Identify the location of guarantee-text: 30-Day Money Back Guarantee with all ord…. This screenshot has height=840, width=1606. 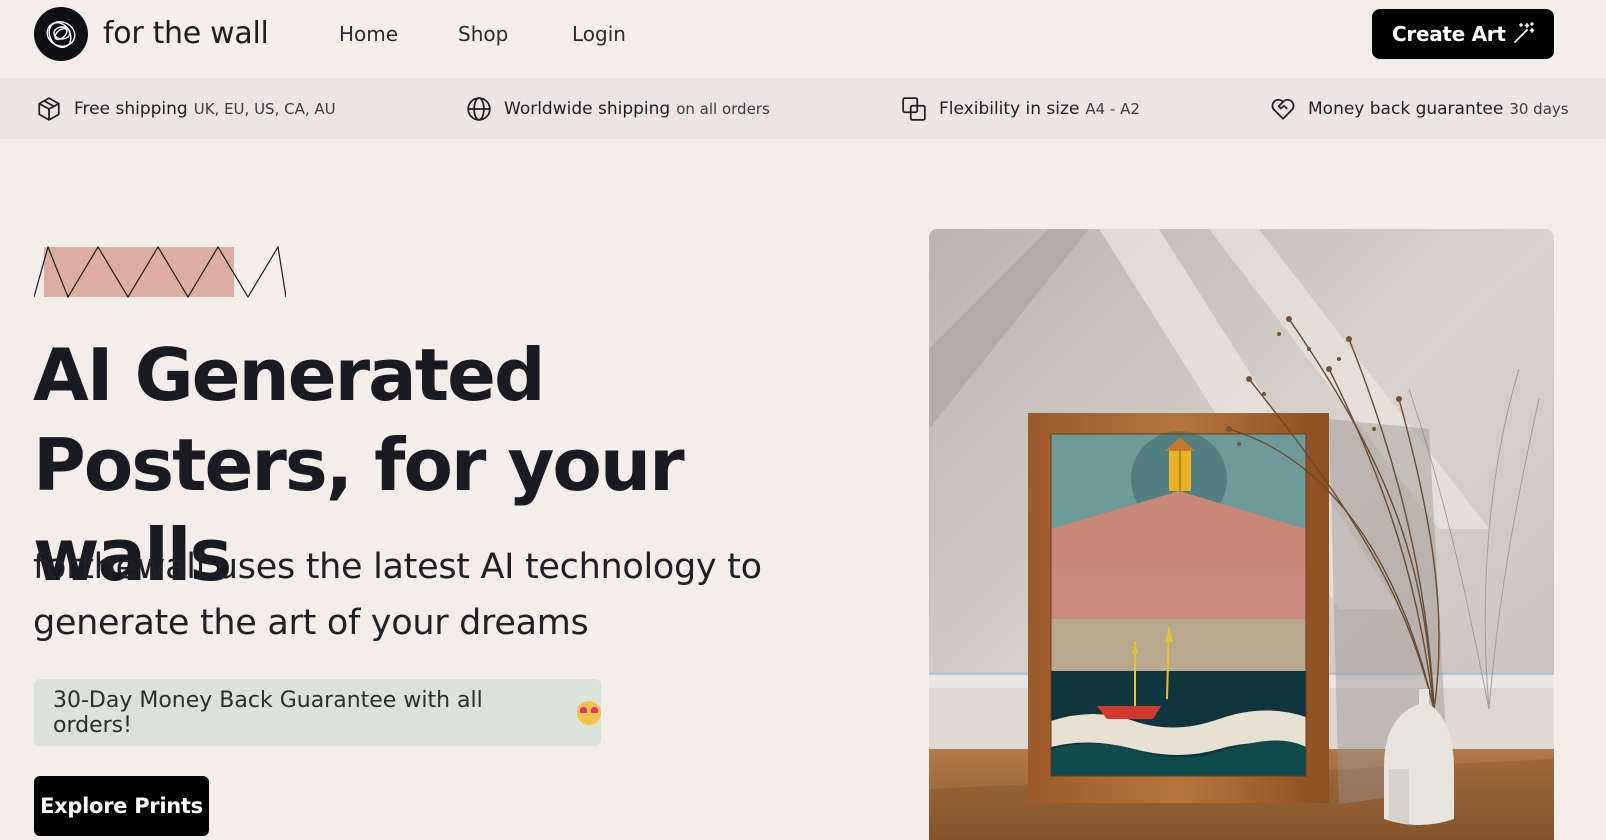
(268, 712).